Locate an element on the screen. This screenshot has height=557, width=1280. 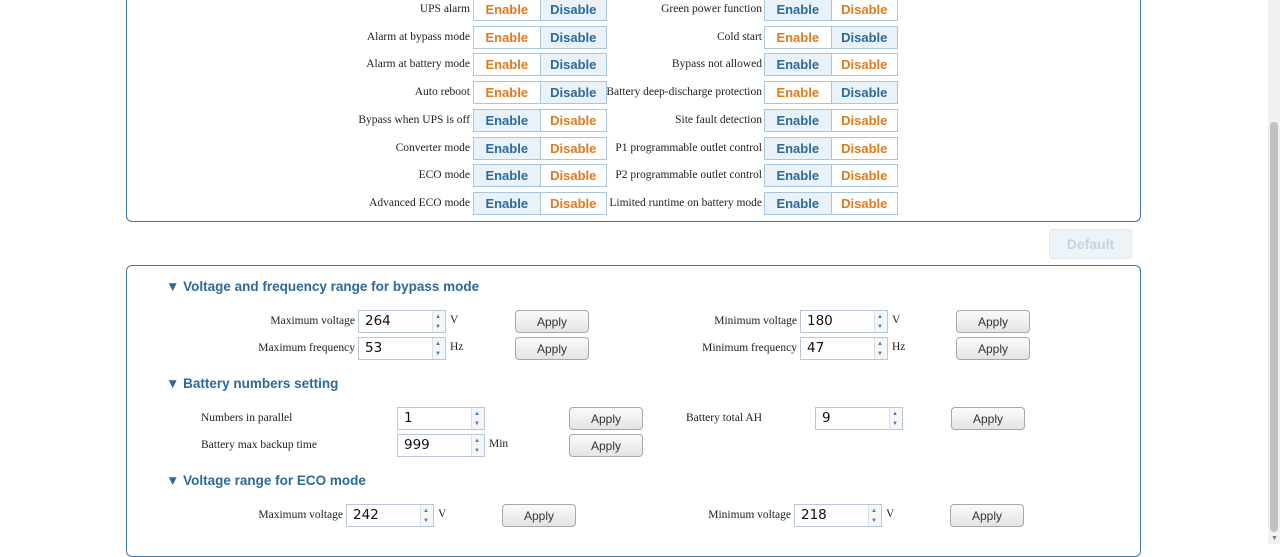
bypass-min-frequency-unit: Hz is located at coordinates (899, 347).